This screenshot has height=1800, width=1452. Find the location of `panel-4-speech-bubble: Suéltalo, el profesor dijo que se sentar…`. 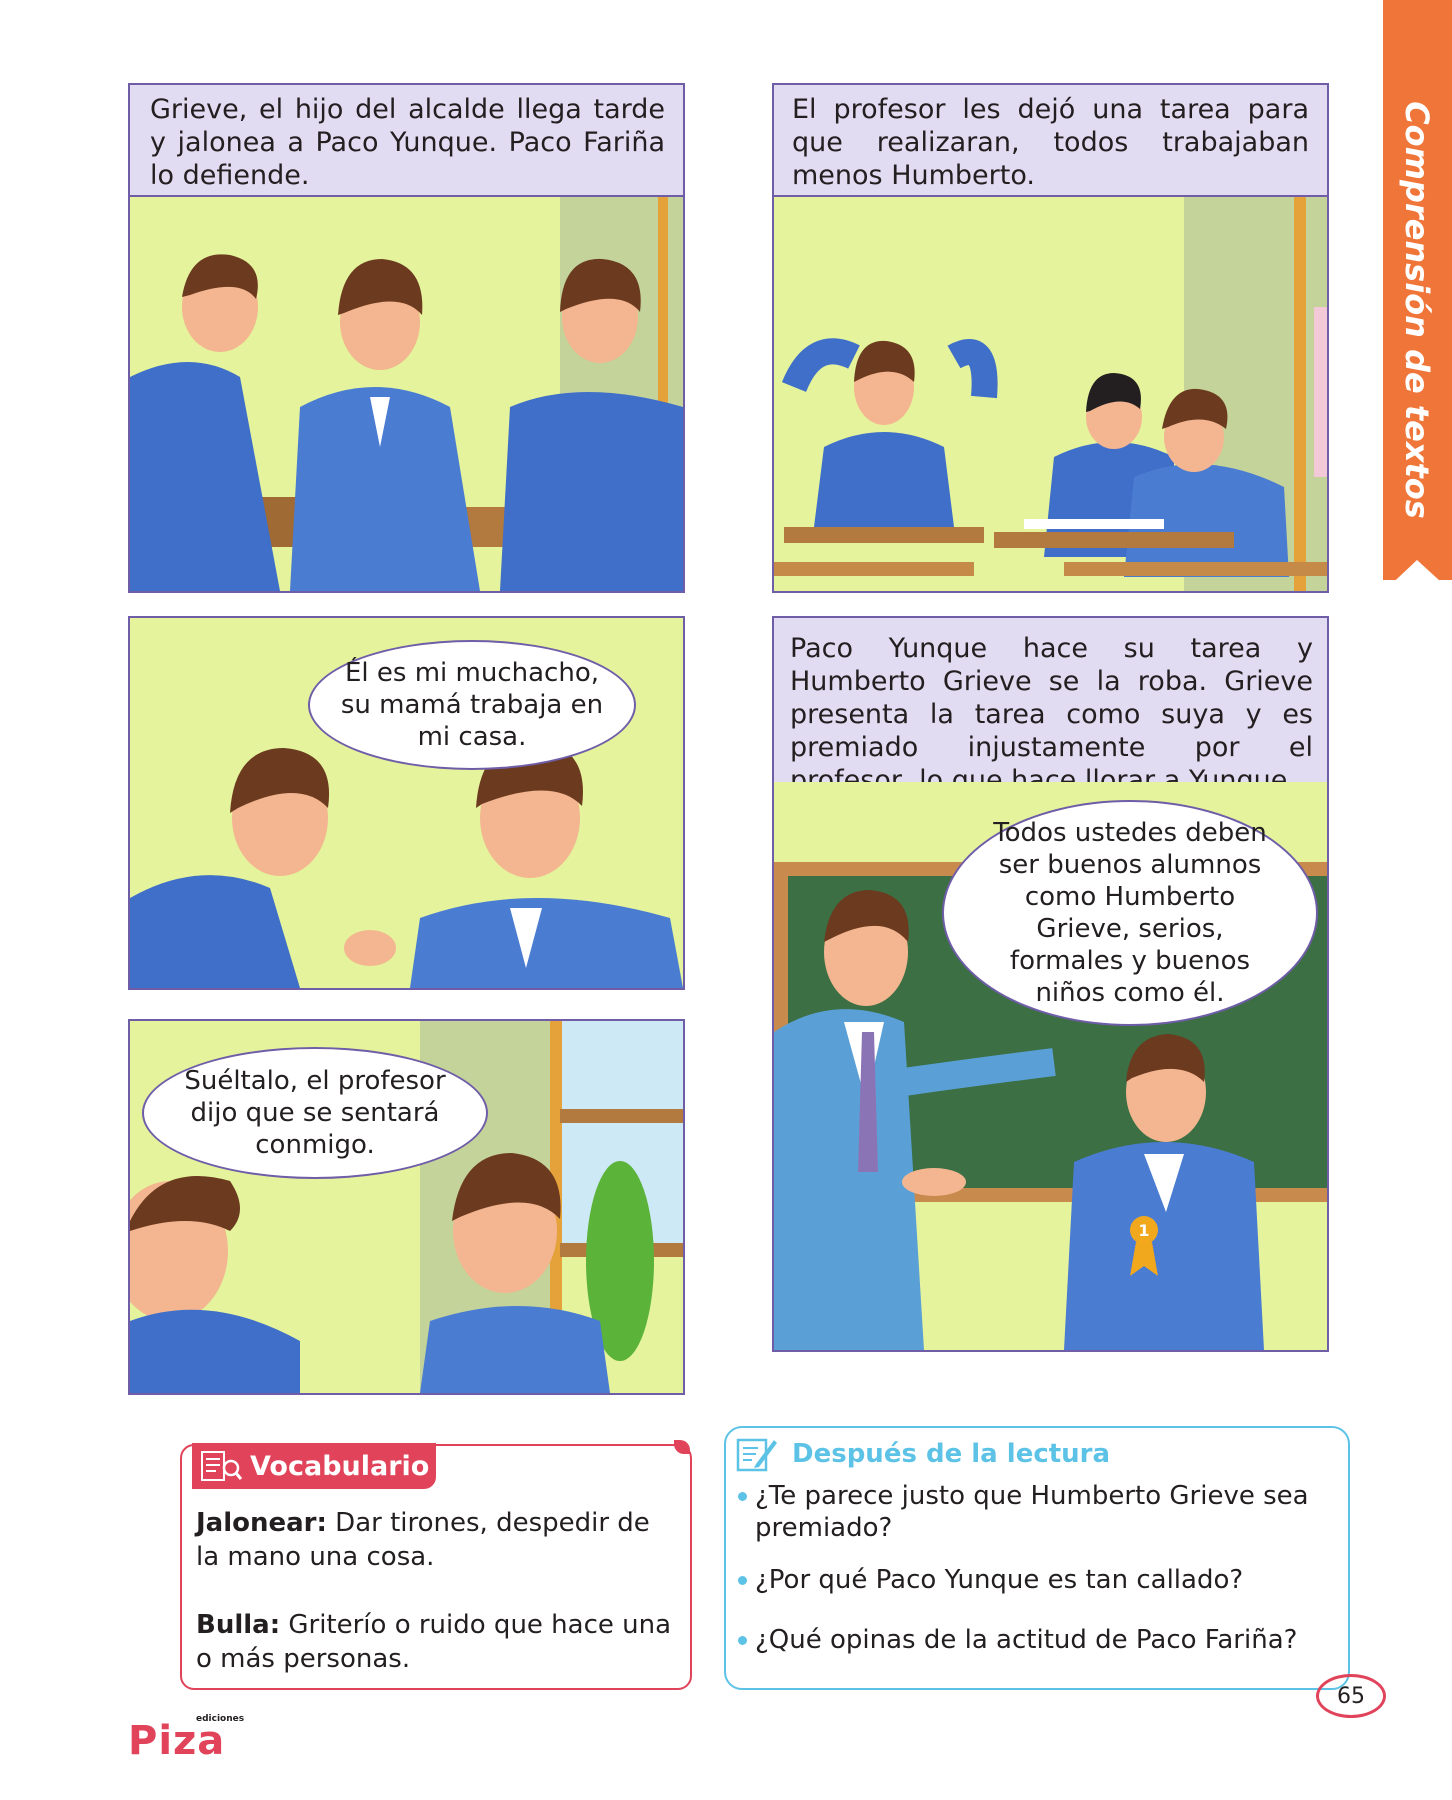

panel-4-speech-bubble: Suéltalo, el profesor dijo que se sentar… is located at coordinates (315, 1113).